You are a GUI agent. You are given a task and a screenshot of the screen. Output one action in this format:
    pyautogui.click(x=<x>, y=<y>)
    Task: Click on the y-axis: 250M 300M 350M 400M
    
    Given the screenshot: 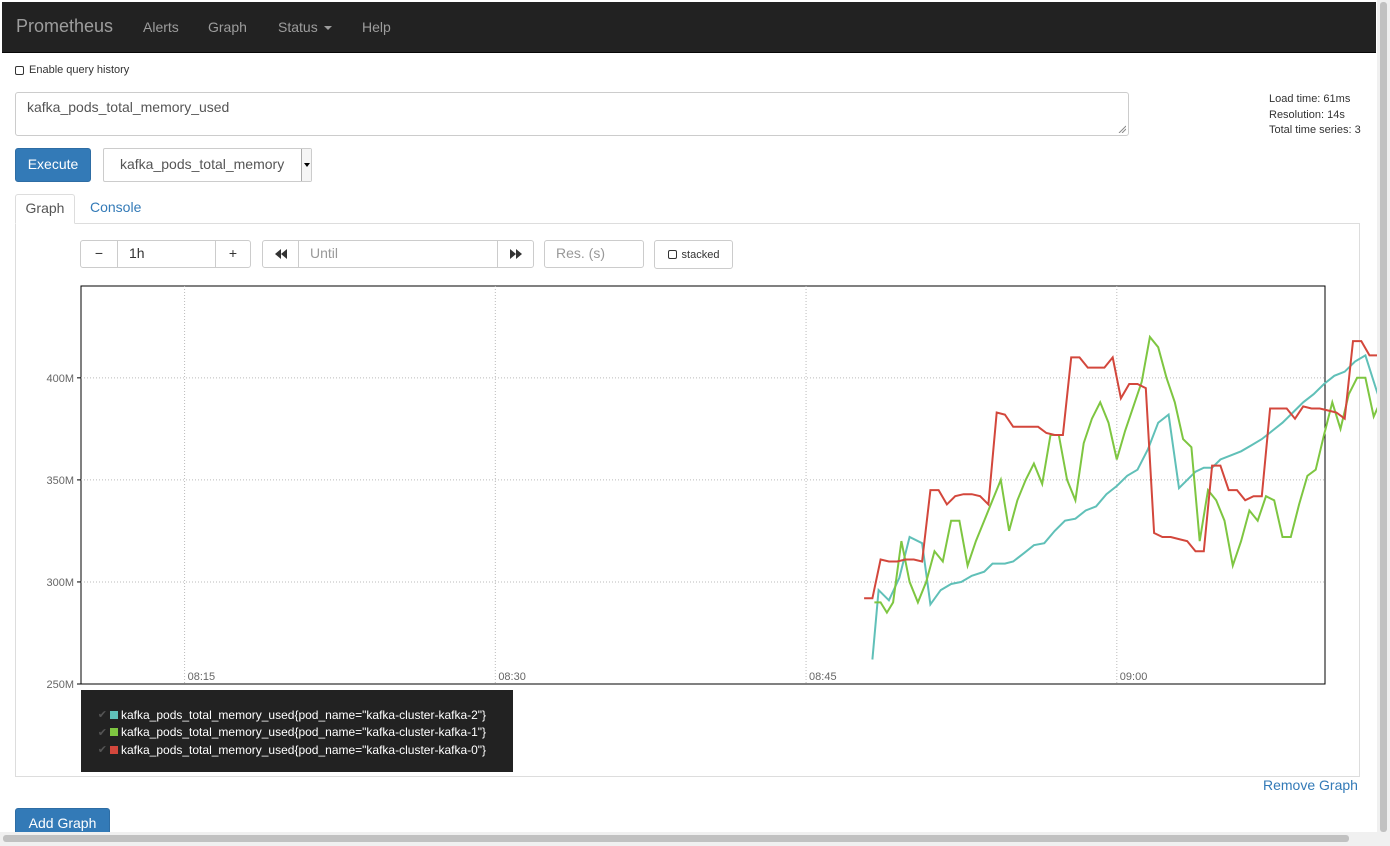 What is the action you would take?
    pyautogui.click(x=63, y=532)
    